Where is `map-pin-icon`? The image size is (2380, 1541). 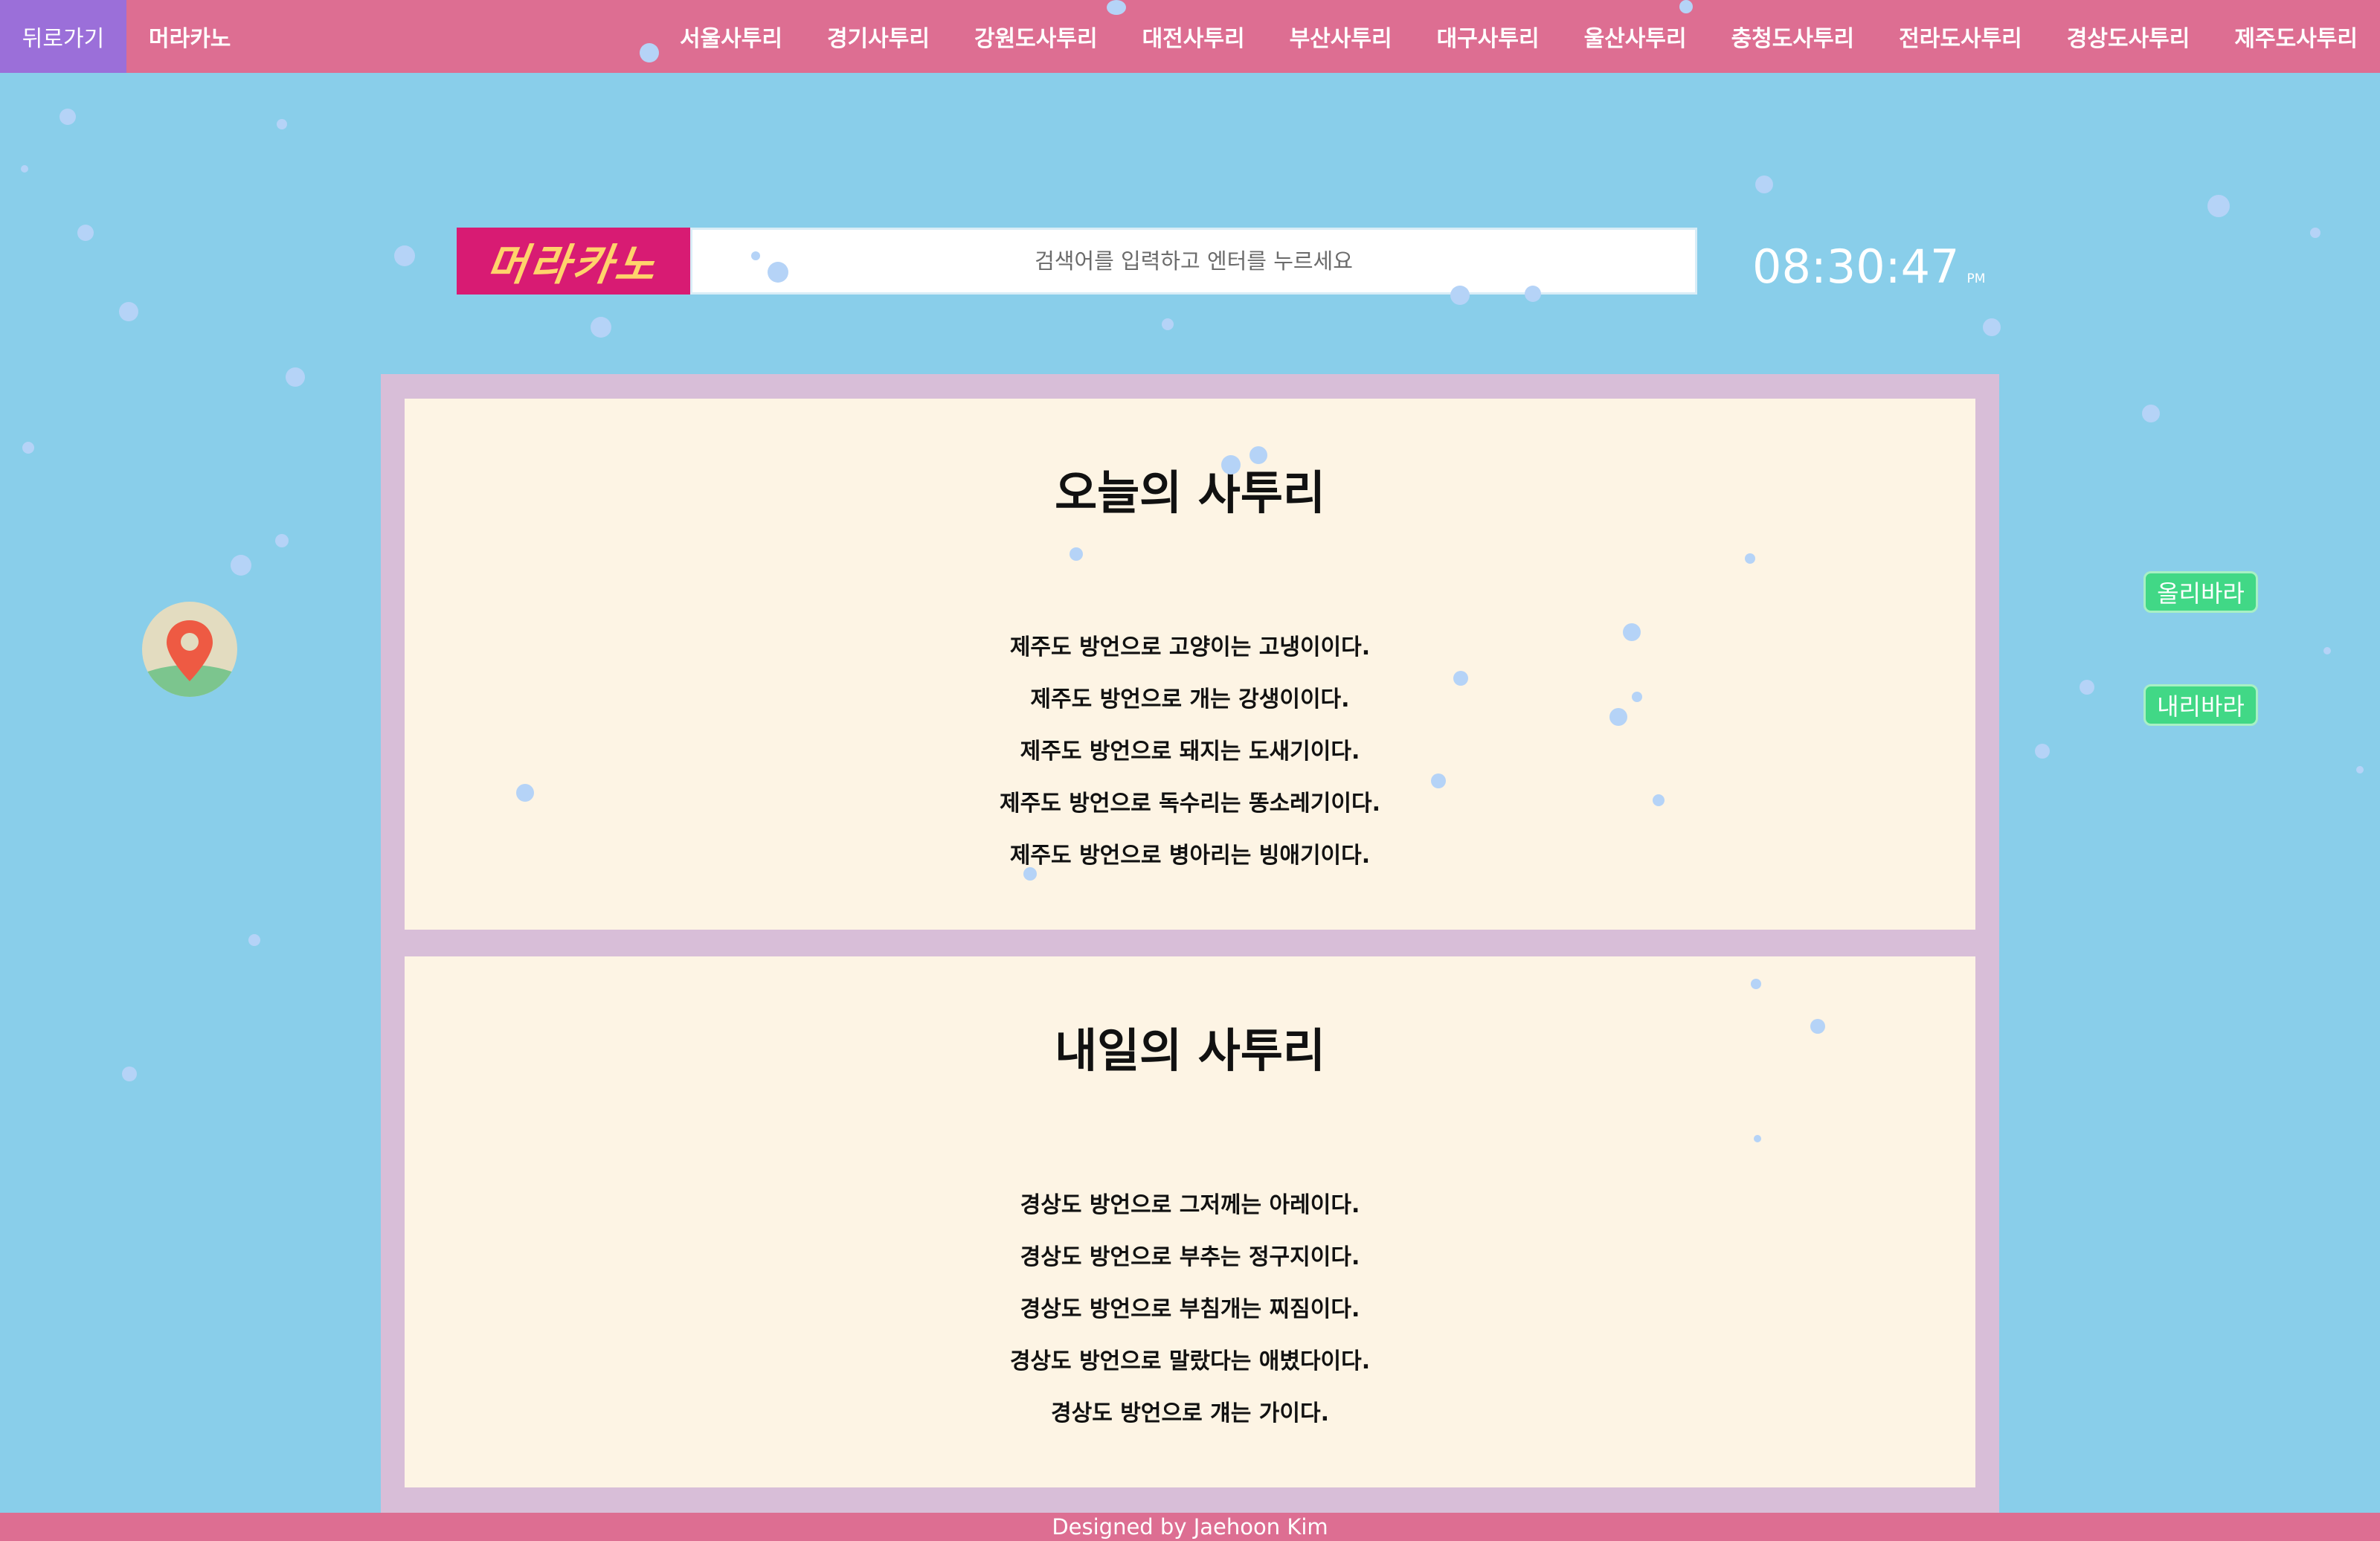 map-pin-icon is located at coordinates (190, 650).